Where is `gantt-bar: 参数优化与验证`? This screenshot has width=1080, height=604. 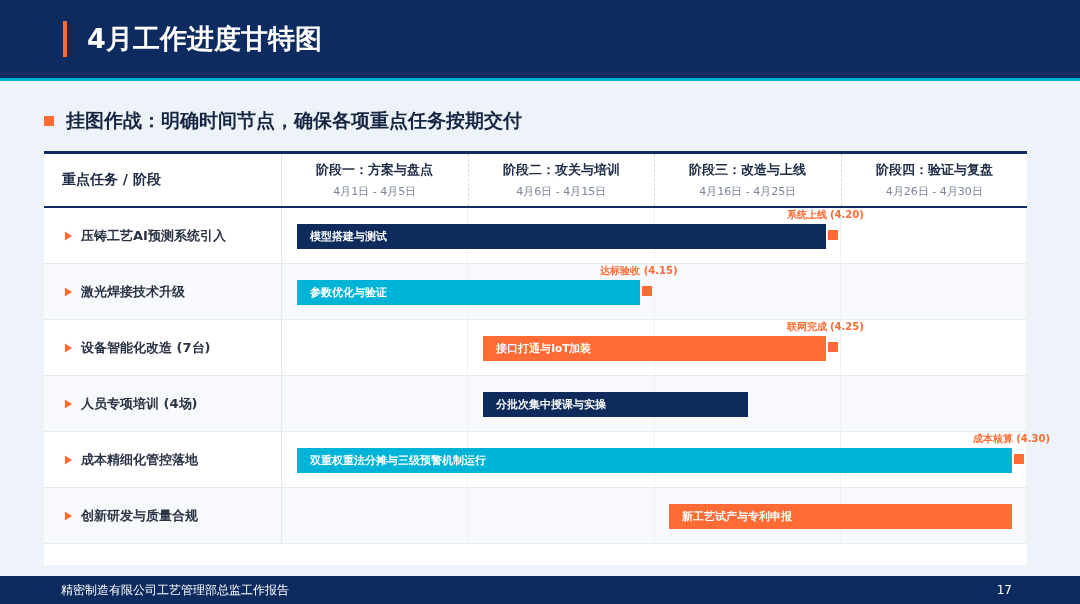
gantt-bar: 参数优化与验证 is located at coordinates (468, 292).